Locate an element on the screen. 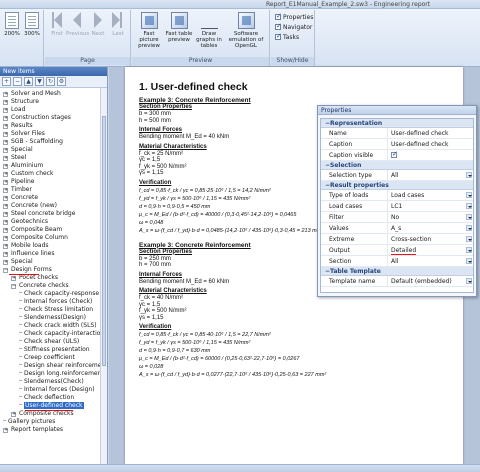  tree-item: − Concrete checks is located at coordinates (53, 286).